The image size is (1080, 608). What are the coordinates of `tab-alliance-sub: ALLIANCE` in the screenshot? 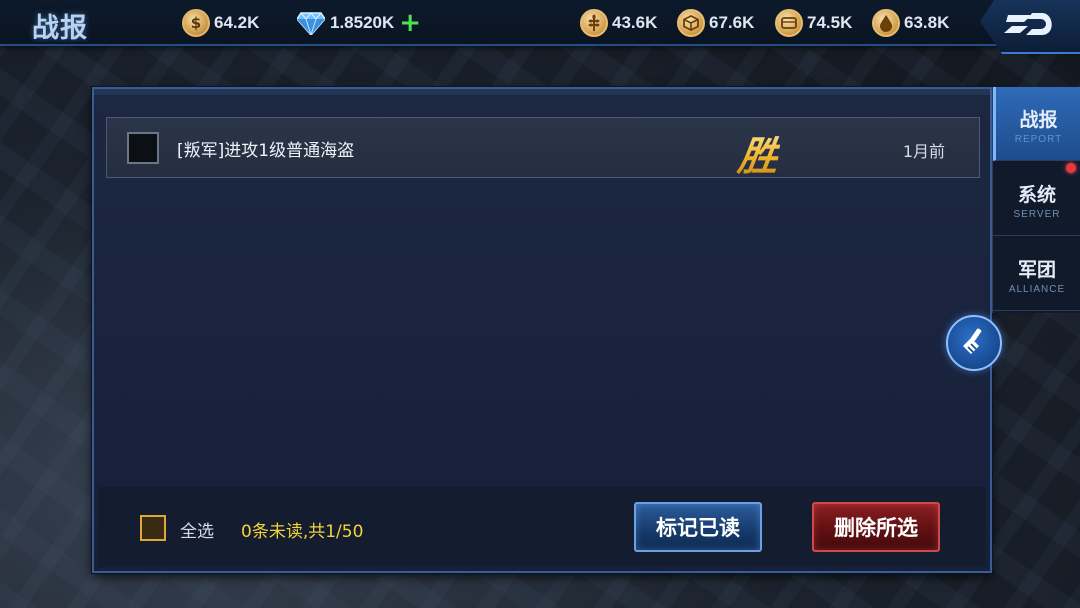 It's located at (1037, 289).